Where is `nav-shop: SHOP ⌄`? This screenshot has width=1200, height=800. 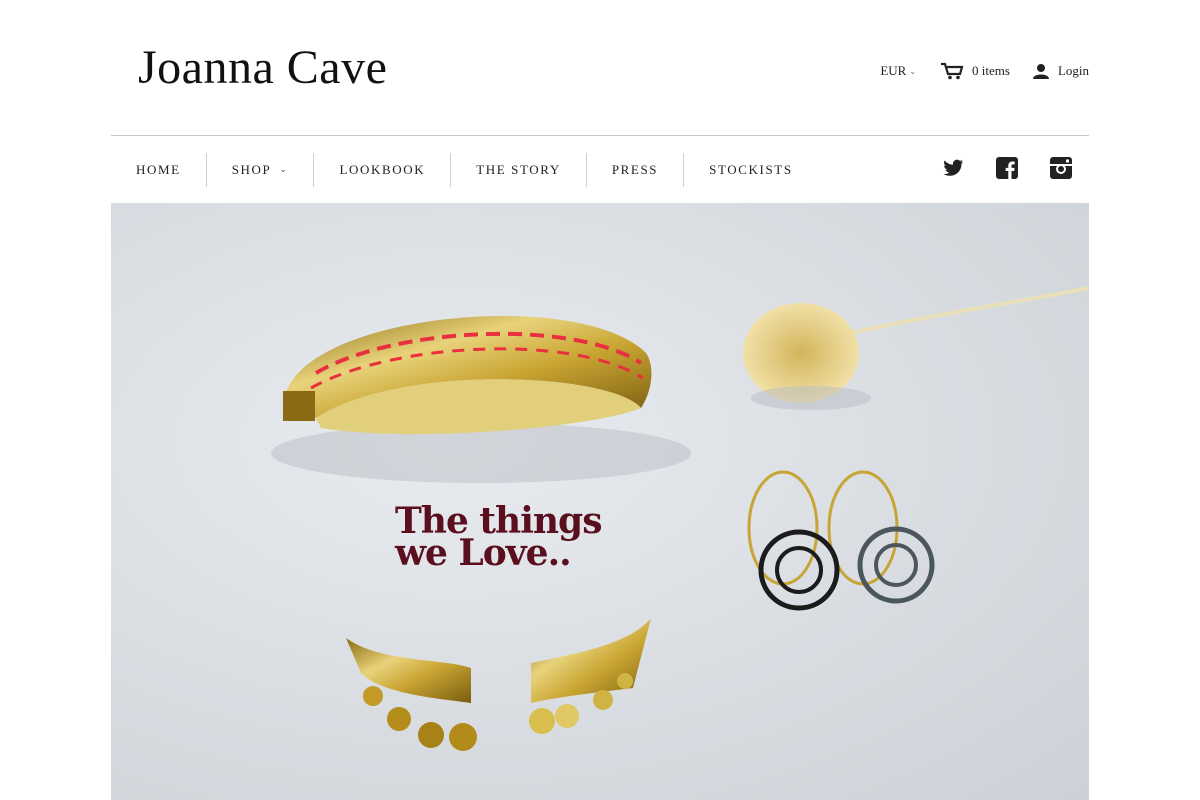 nav-shop: SHOP ⌄ is located at coordinates (259, 169).